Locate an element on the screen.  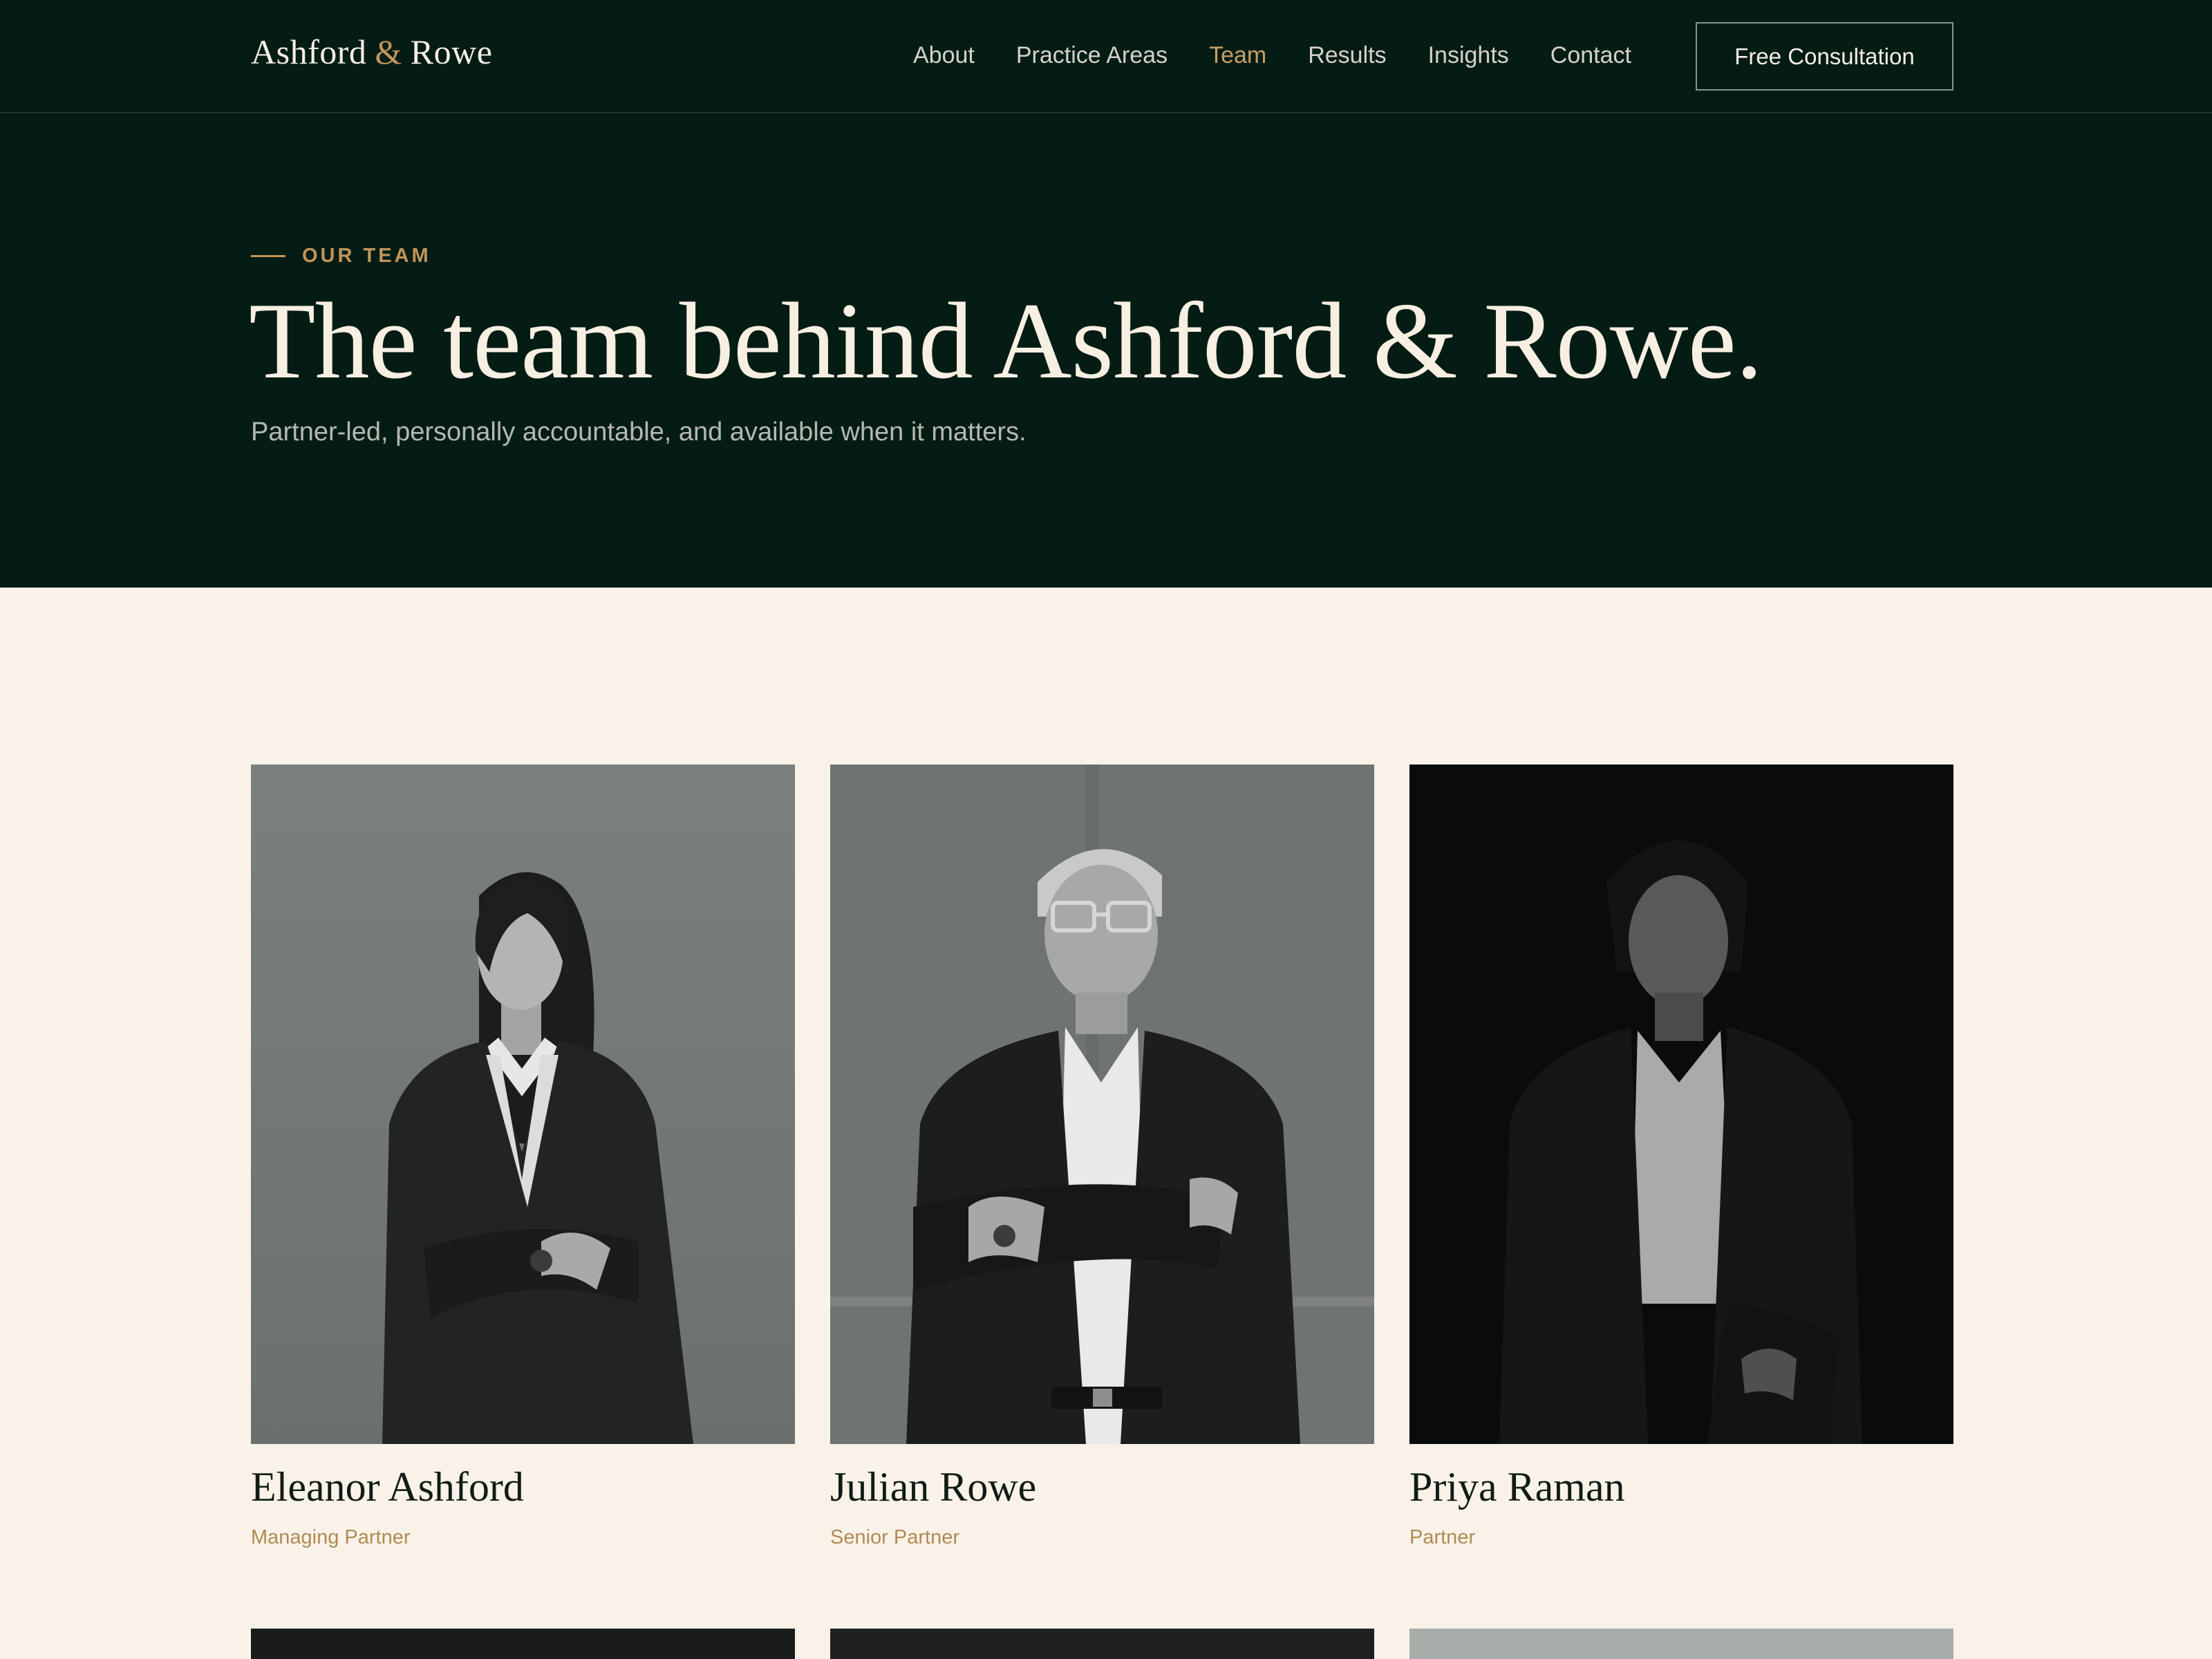
team-member-role: Senior Partner is located at coordinates (894, 1537).